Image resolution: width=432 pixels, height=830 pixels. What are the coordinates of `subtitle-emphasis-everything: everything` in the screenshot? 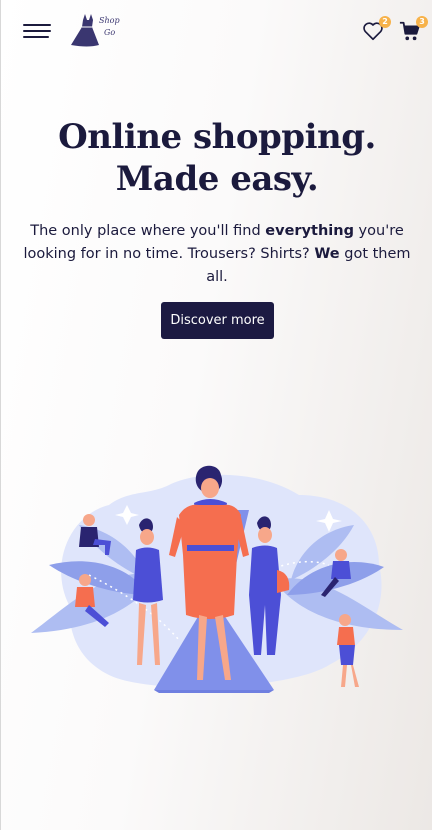 It's located at (309, 231).